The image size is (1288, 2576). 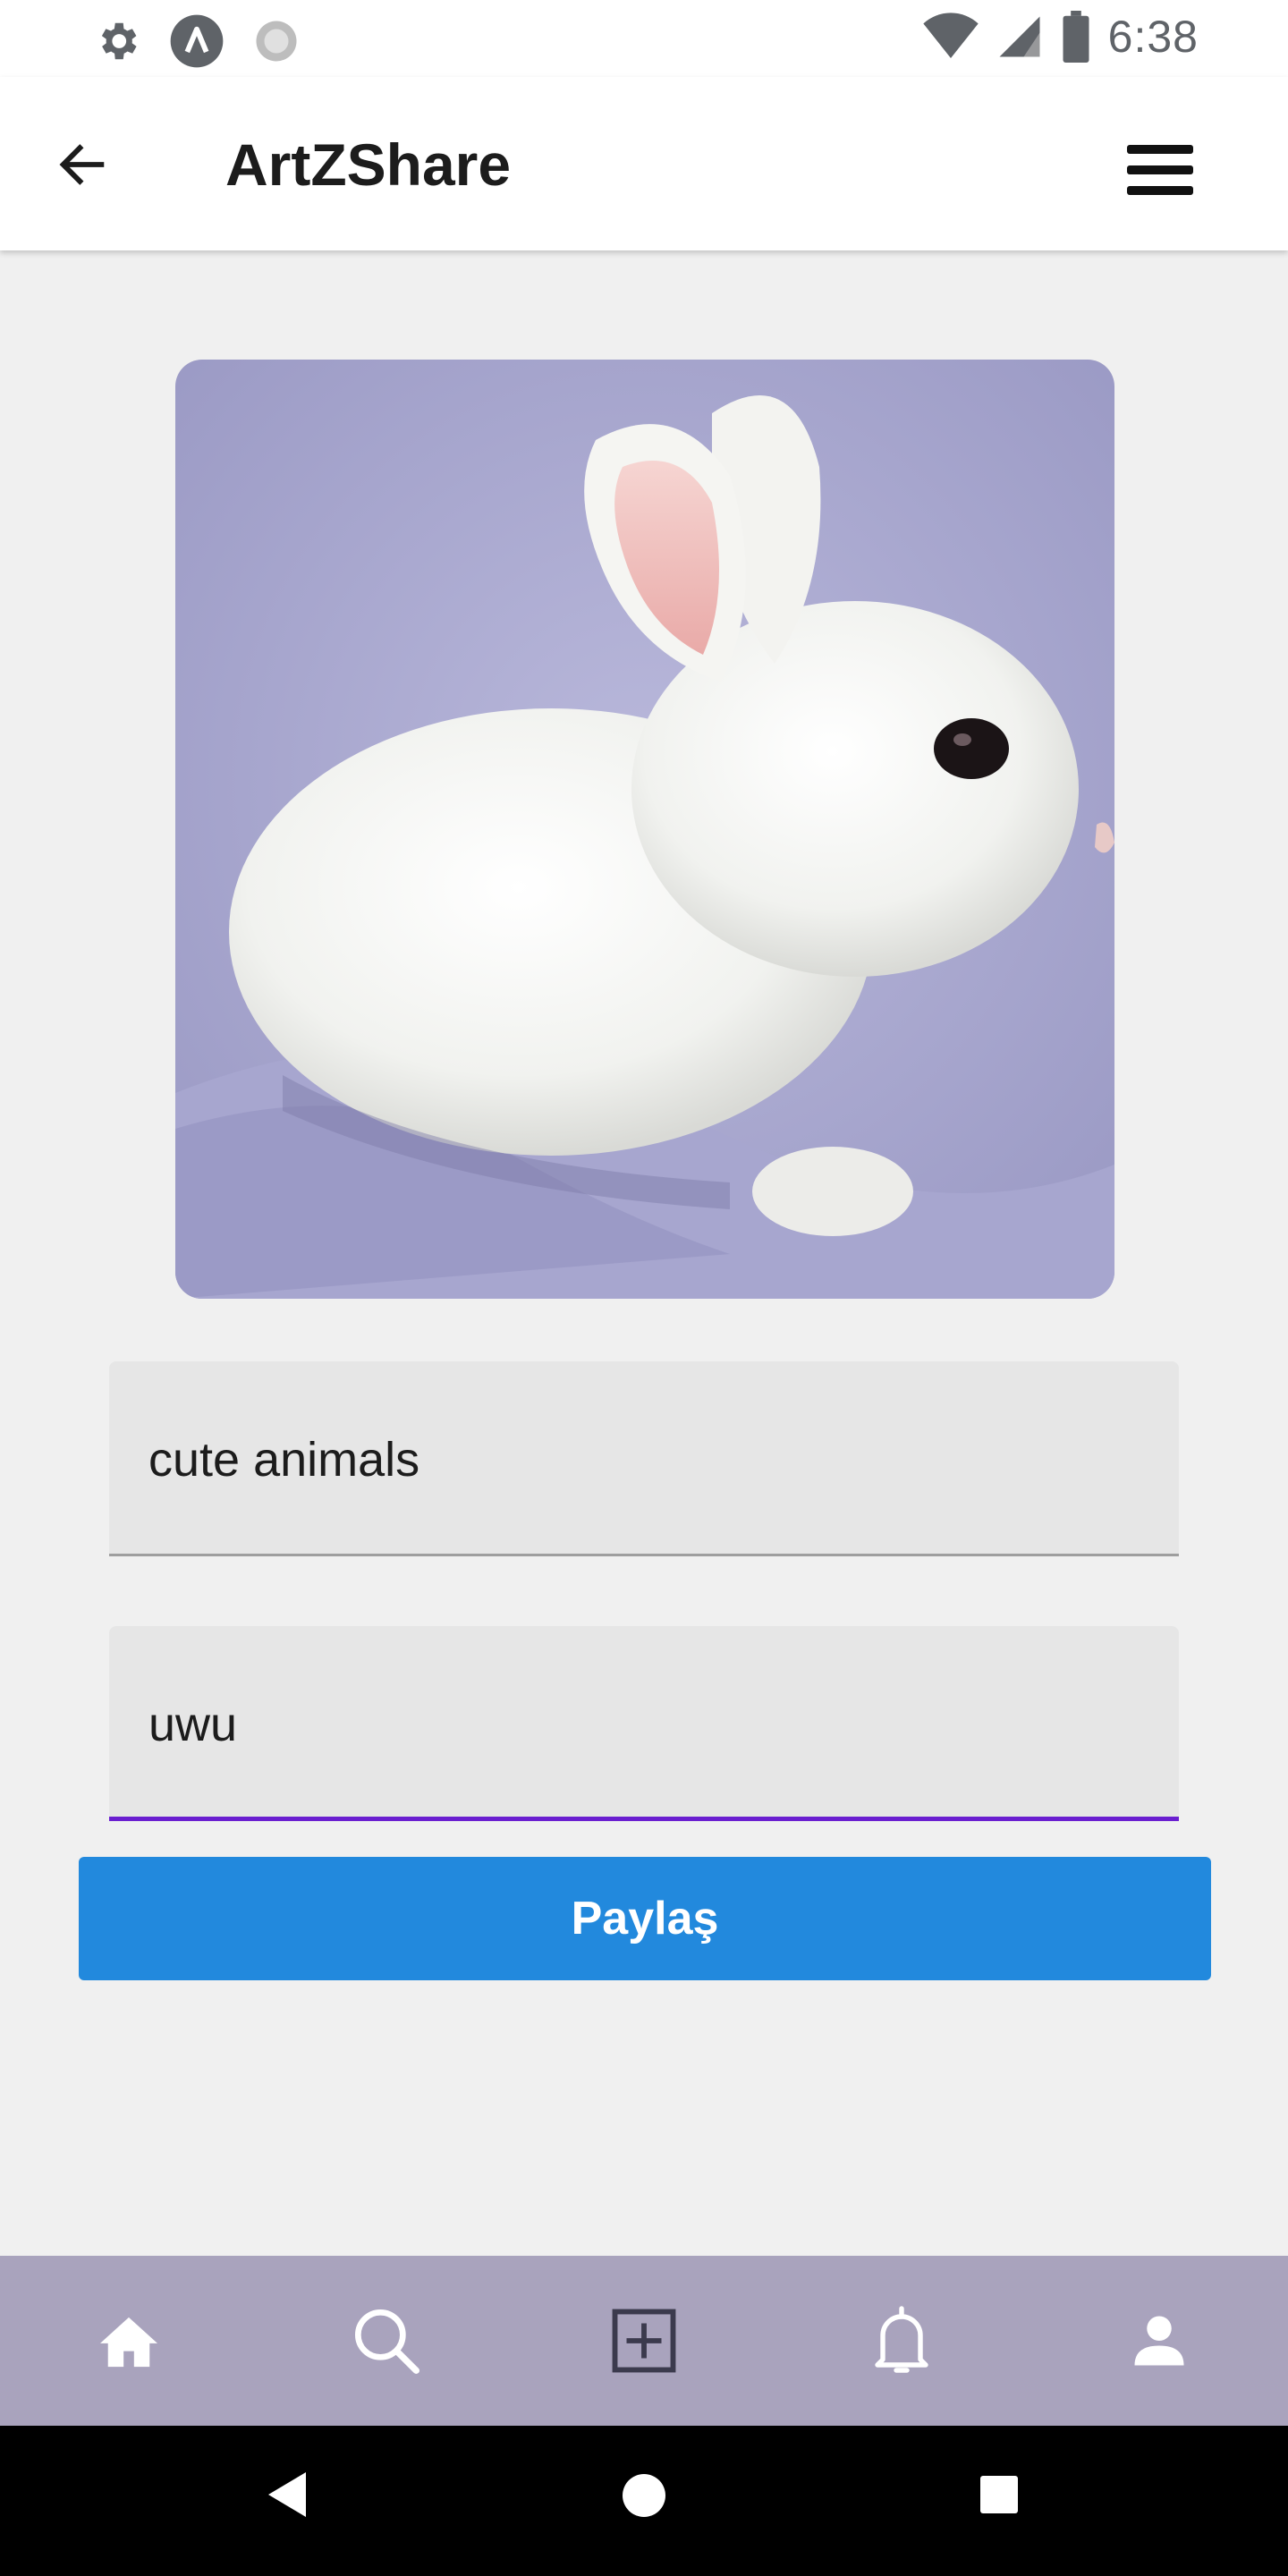 What do you see at coordinates (276, 41) in the screenshot?
I see `sync-icon` at bounding box center [276, 41].